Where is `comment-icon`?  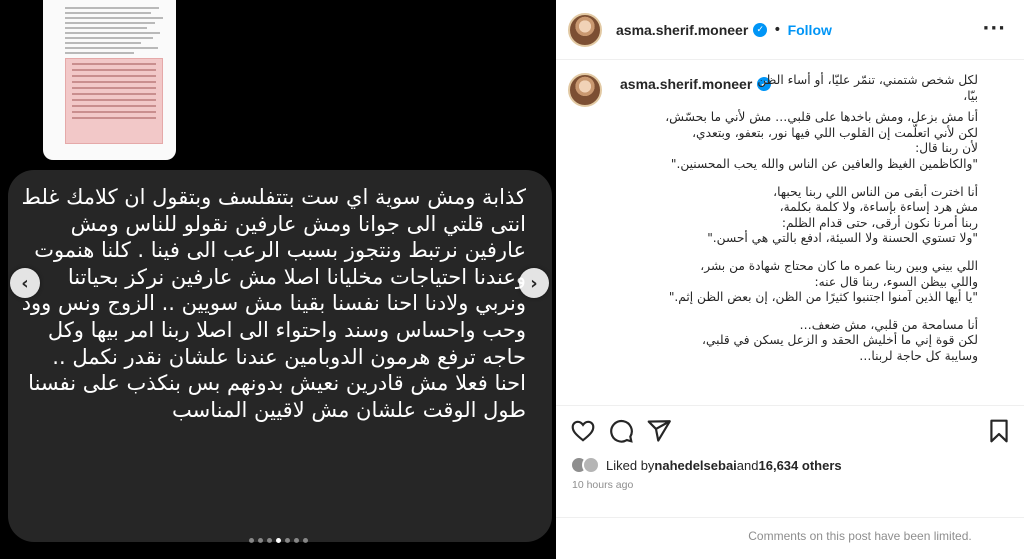
comment-icon is located at coordinates (621, 431).